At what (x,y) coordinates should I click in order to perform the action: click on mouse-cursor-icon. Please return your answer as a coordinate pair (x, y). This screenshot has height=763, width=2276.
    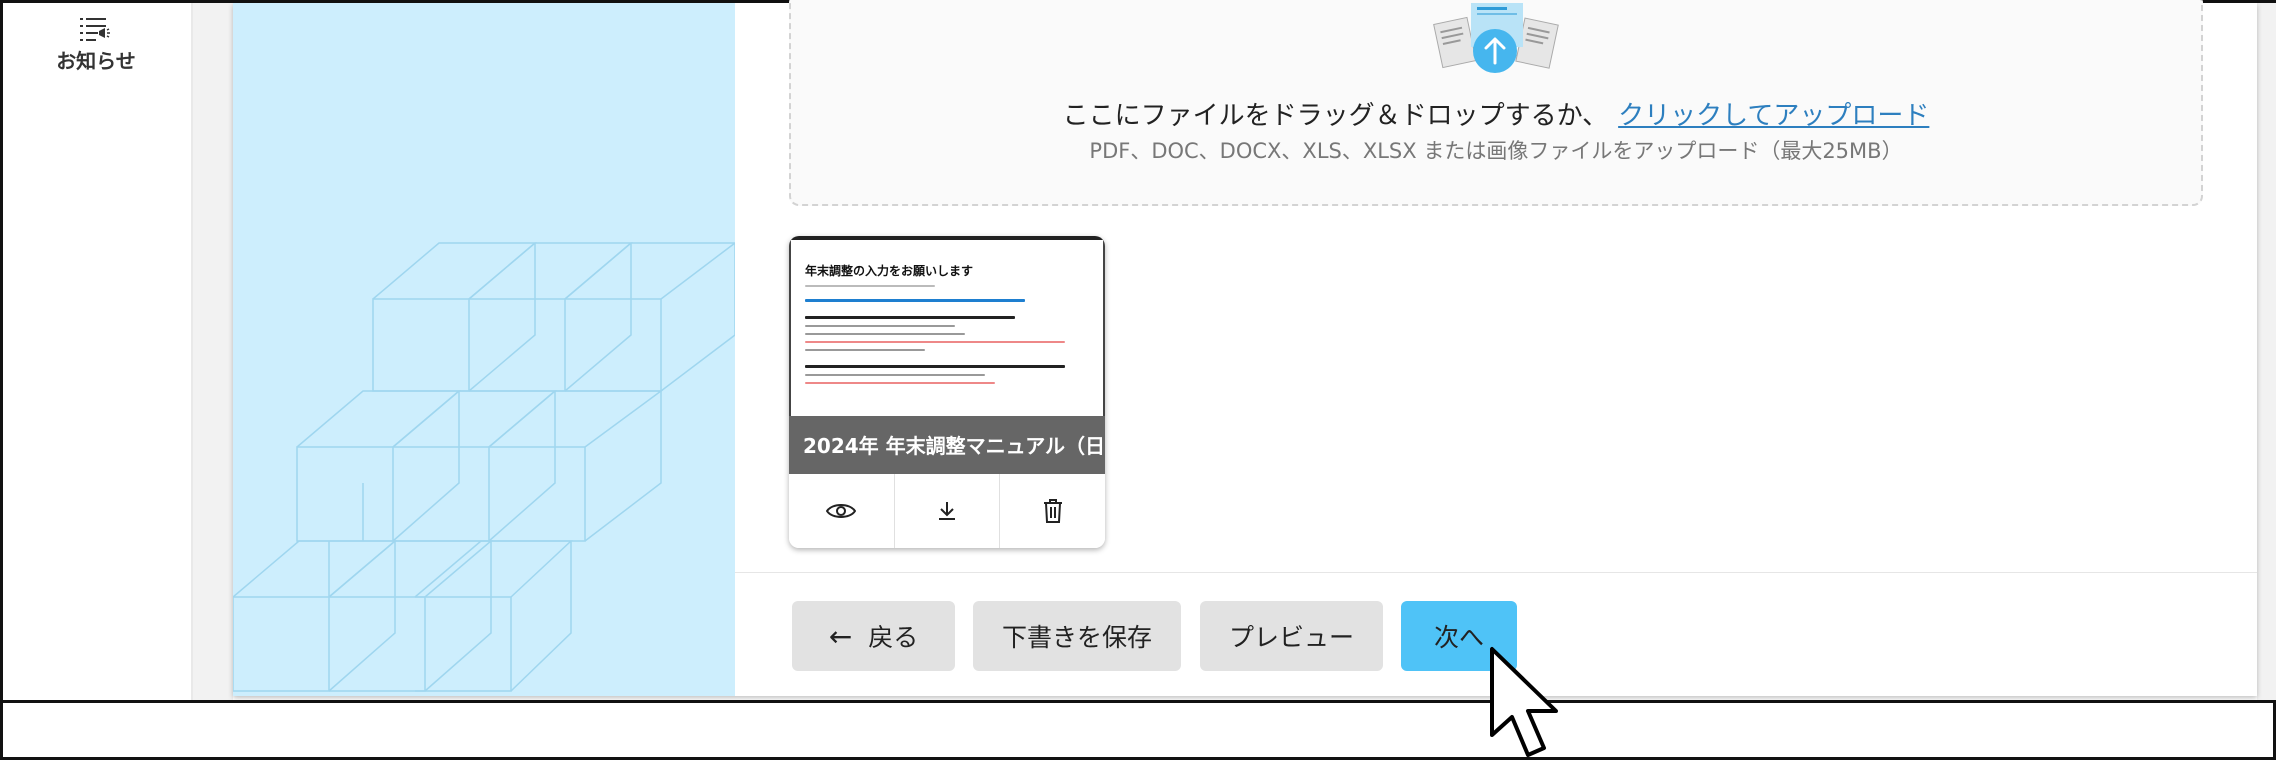
    Looking at the image, I should click on (1524, 702).